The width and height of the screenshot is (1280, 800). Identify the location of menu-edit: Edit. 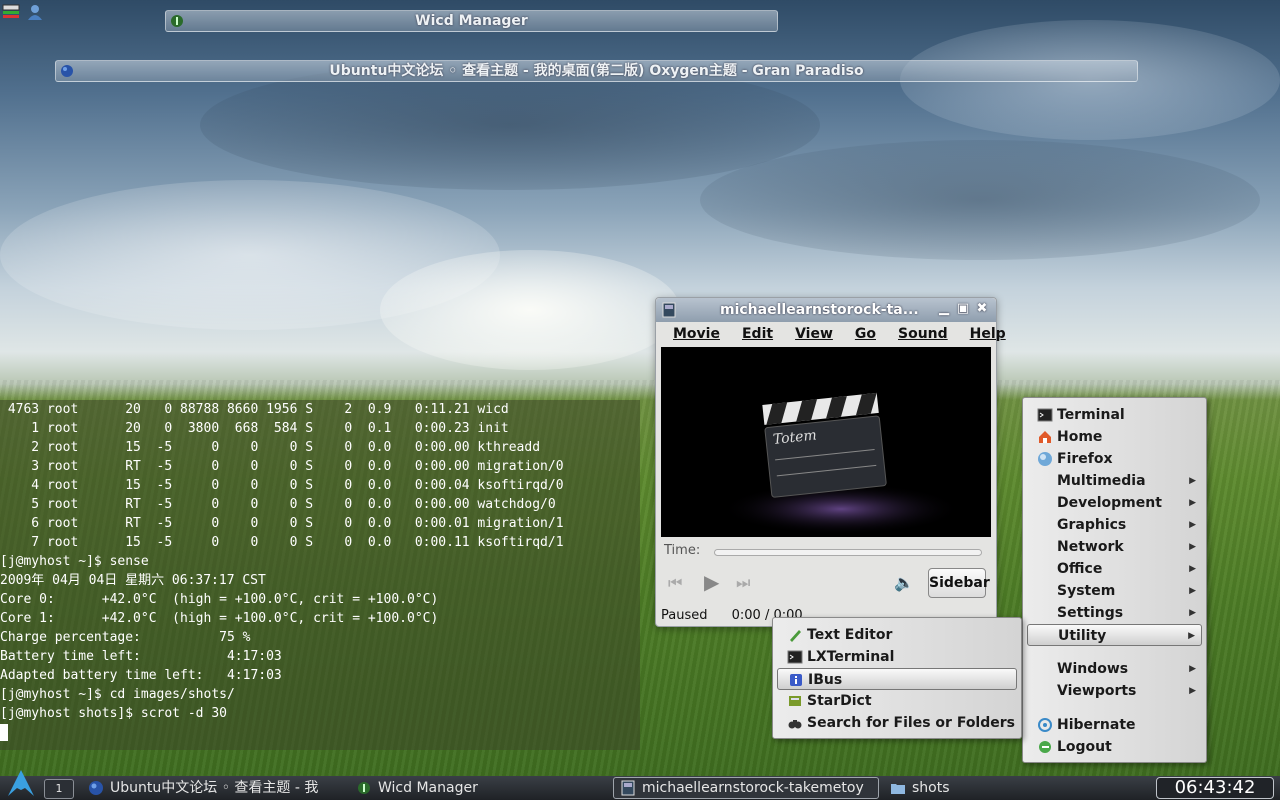
(757, 334).